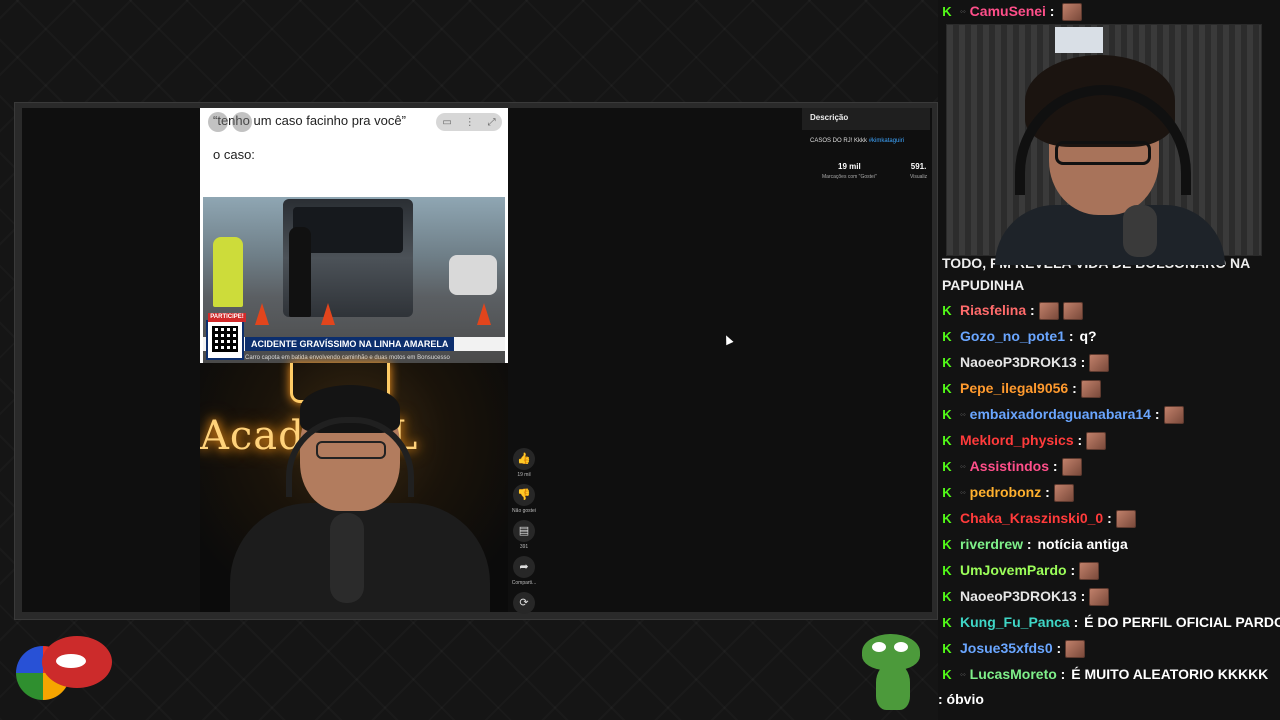  What do you see at coordinates (961, 699) in the screenshot?
I see `chat-trailing: : óbvio` at bounding box center [961, 699].